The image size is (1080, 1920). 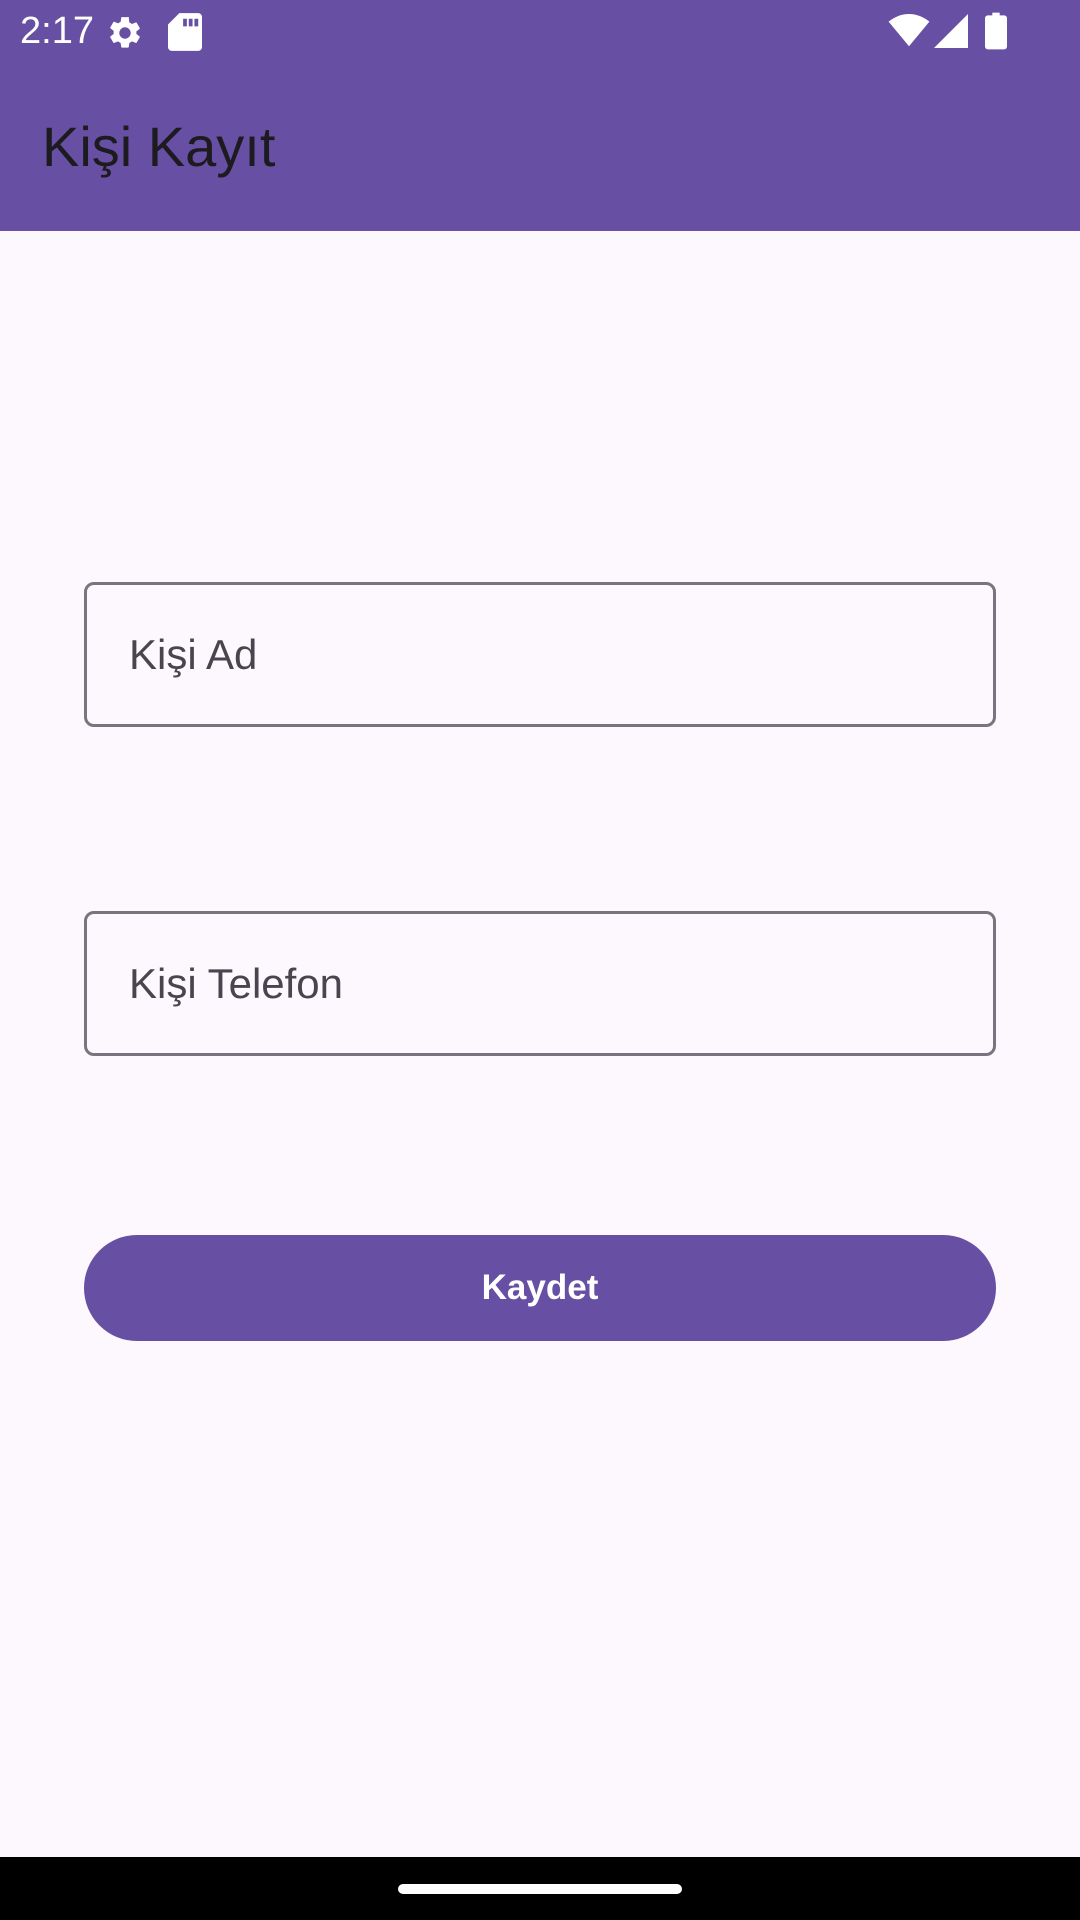 I want to click on status-bar: 2:17, so click(x=540, y=32).